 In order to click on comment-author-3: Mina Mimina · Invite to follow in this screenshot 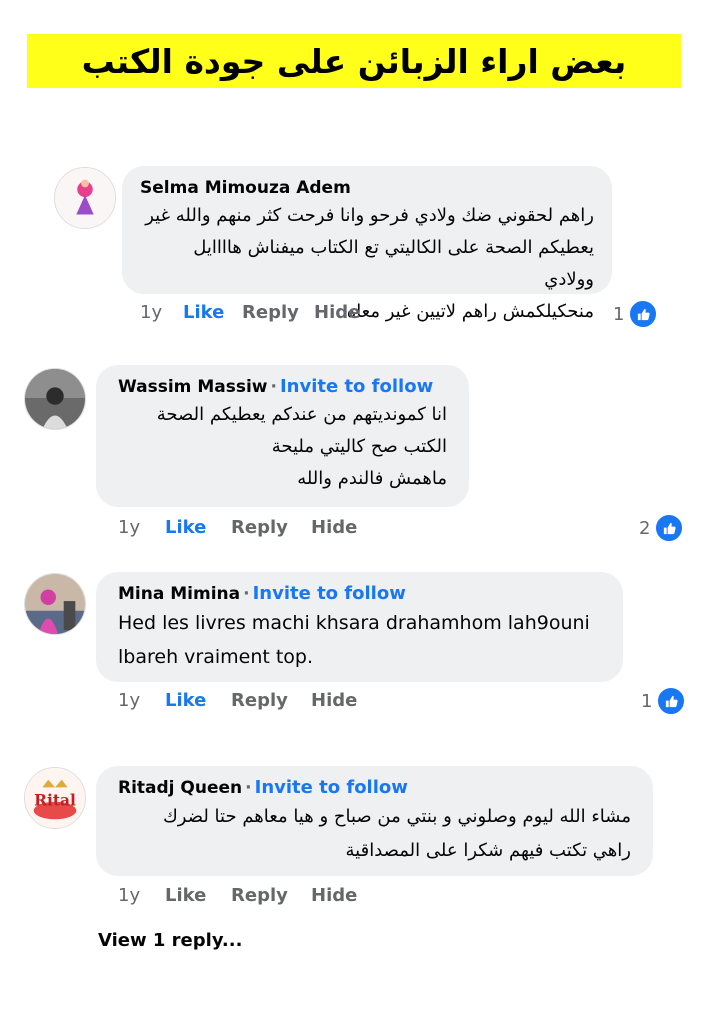, I will do `click(359, 594)`.